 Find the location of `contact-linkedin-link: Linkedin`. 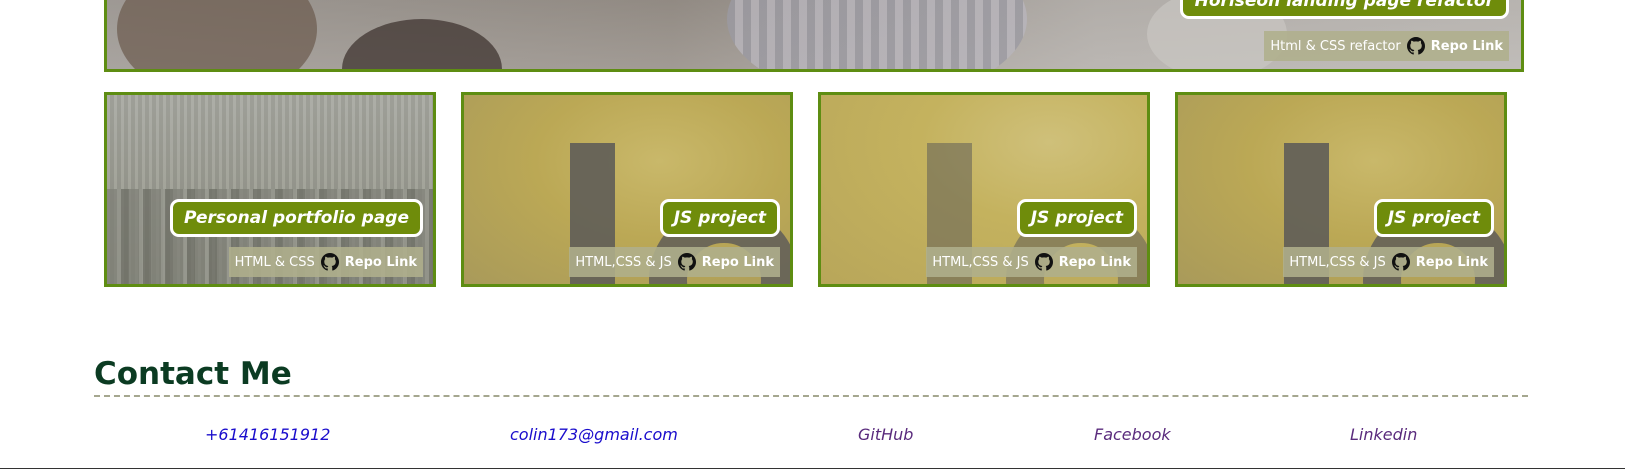

contact-linkedin-link: Linkedin is located at coordinates (1383, 434).